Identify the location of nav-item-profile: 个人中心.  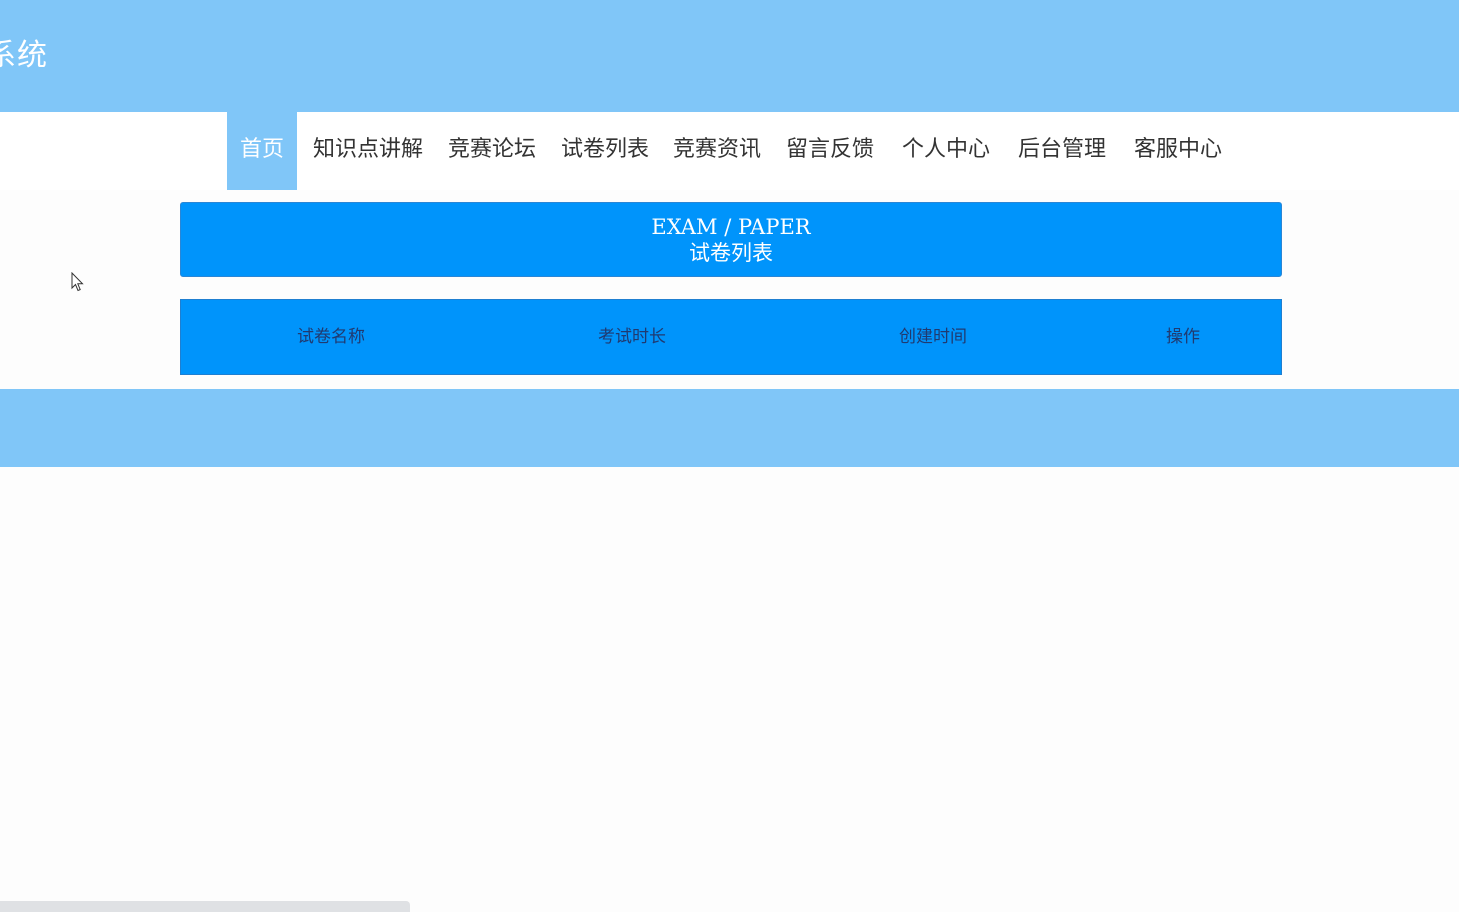
(946, 151).